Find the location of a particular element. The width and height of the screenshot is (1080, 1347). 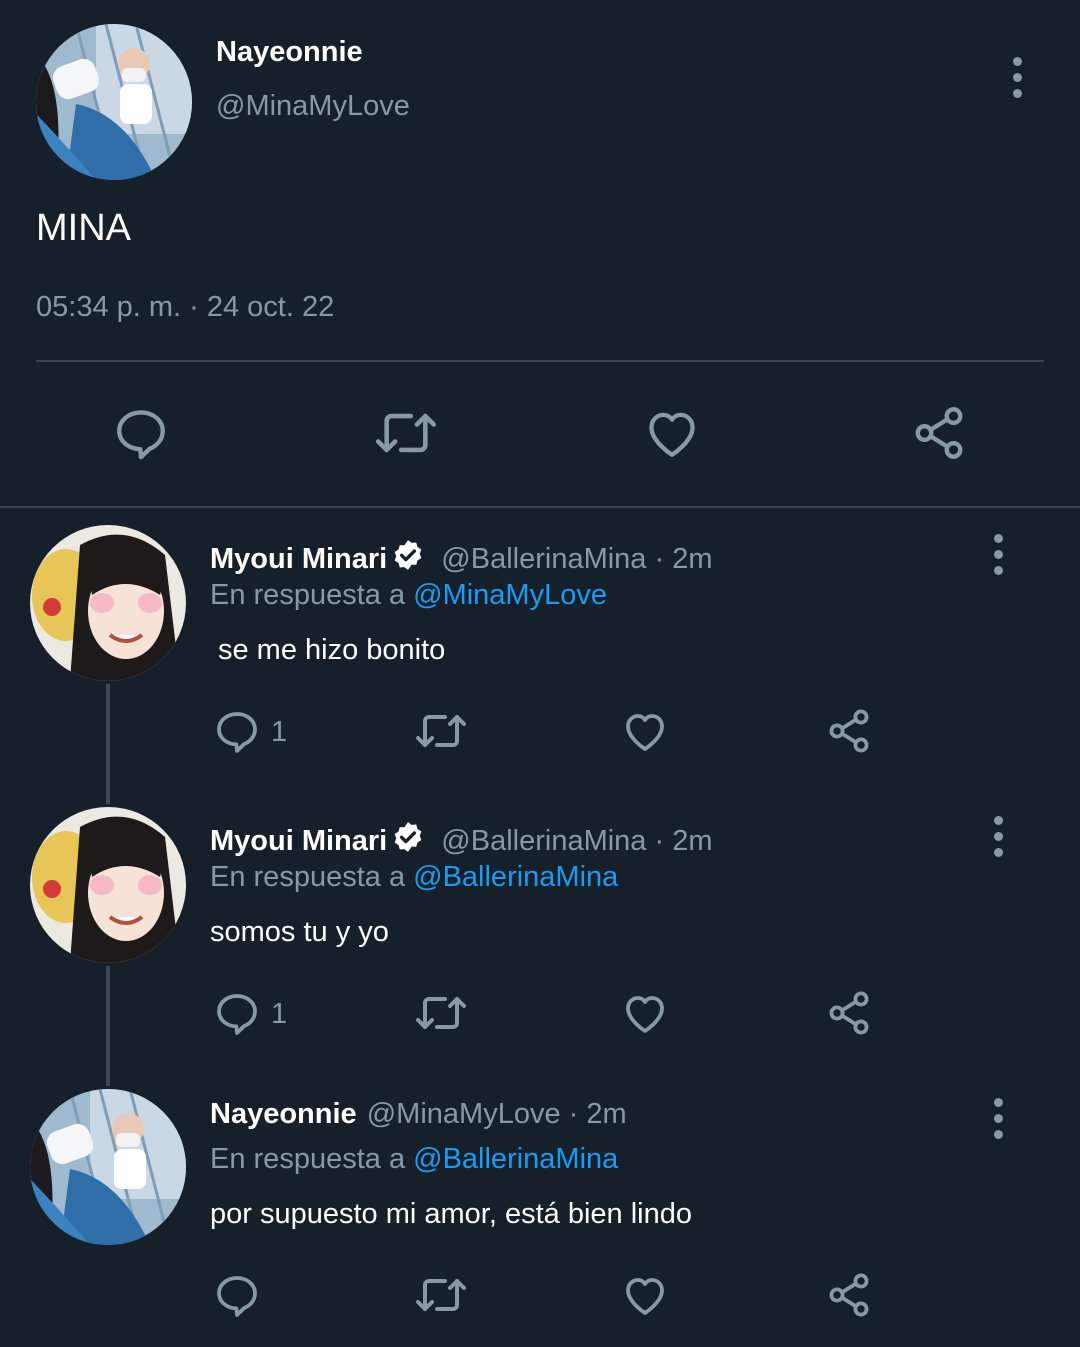

divider is located at coordinates (540, 361).